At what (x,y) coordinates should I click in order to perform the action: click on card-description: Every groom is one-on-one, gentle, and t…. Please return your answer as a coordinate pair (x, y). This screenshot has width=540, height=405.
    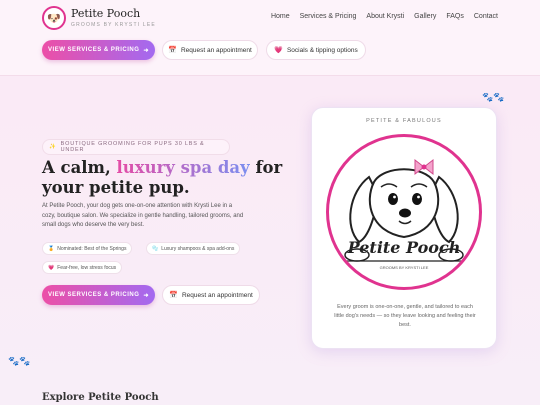
    Looking at the image, I should click on (405, 316).